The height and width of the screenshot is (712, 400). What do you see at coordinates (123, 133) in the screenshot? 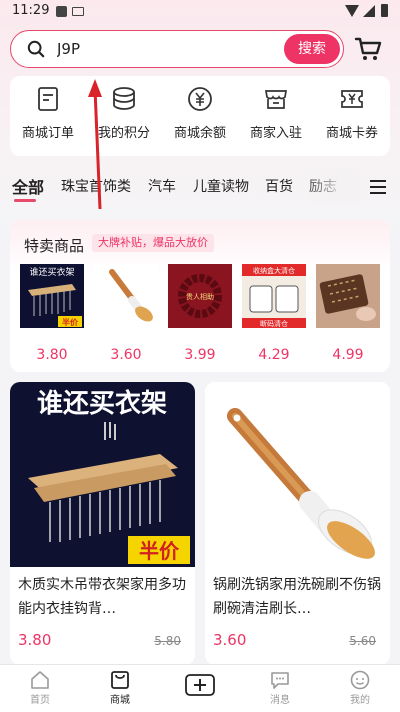
I see `menu-item-label: 我的积分` at bounding box center [123, 133].